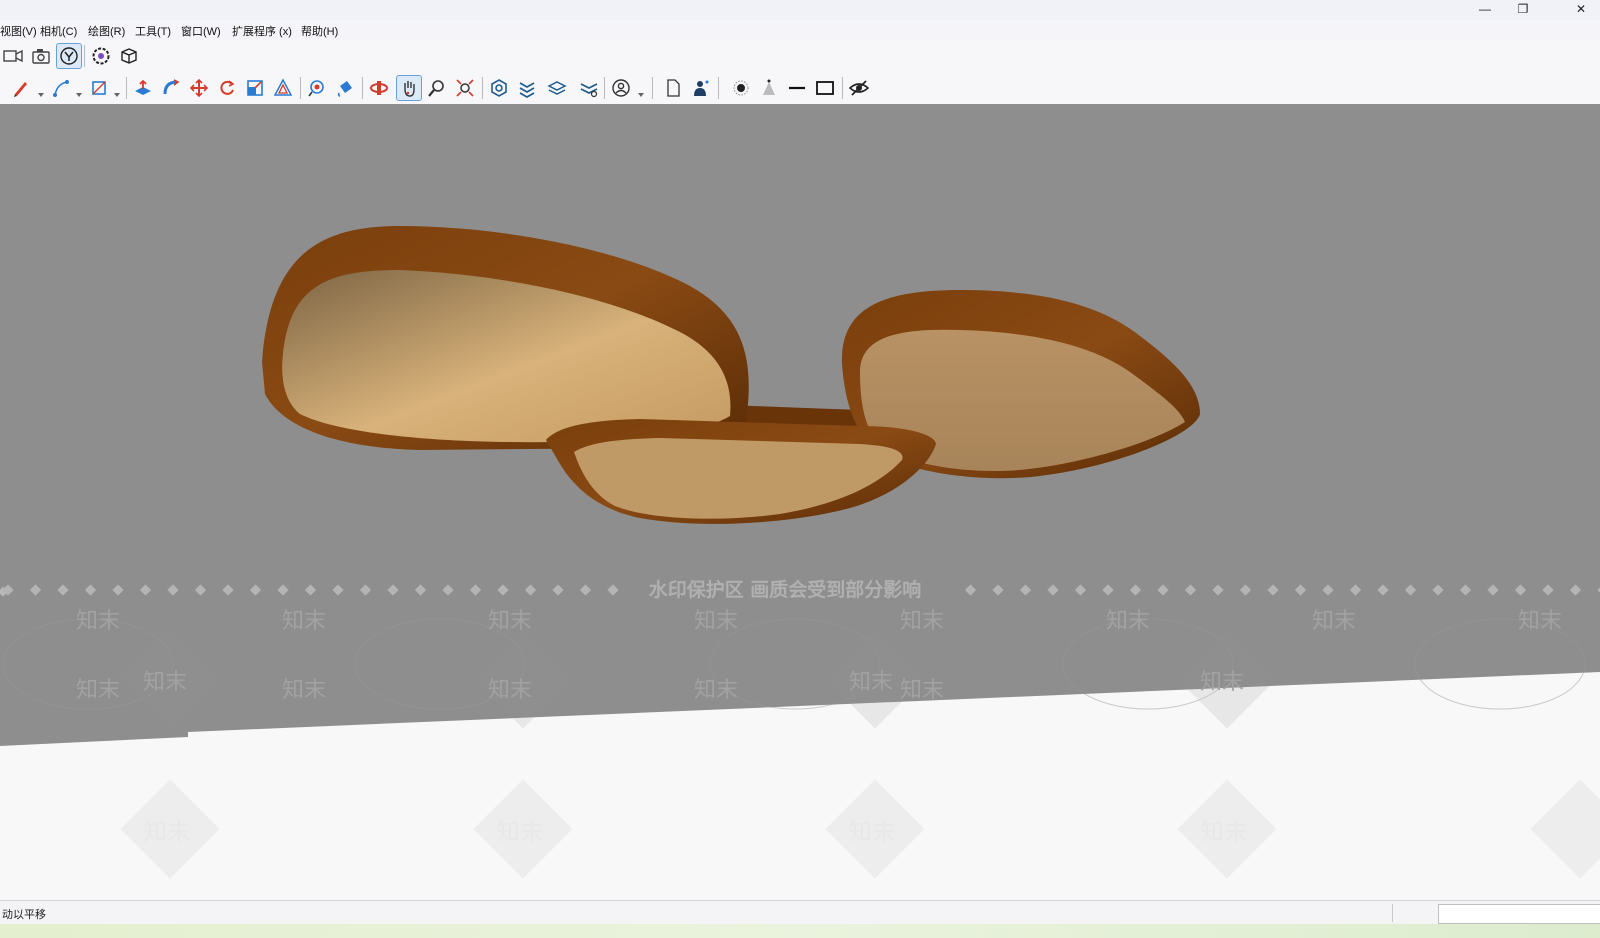 The height and width of the screenshot is (938, 1600). I want to click on tape-measure-icon, so click(317, 88).